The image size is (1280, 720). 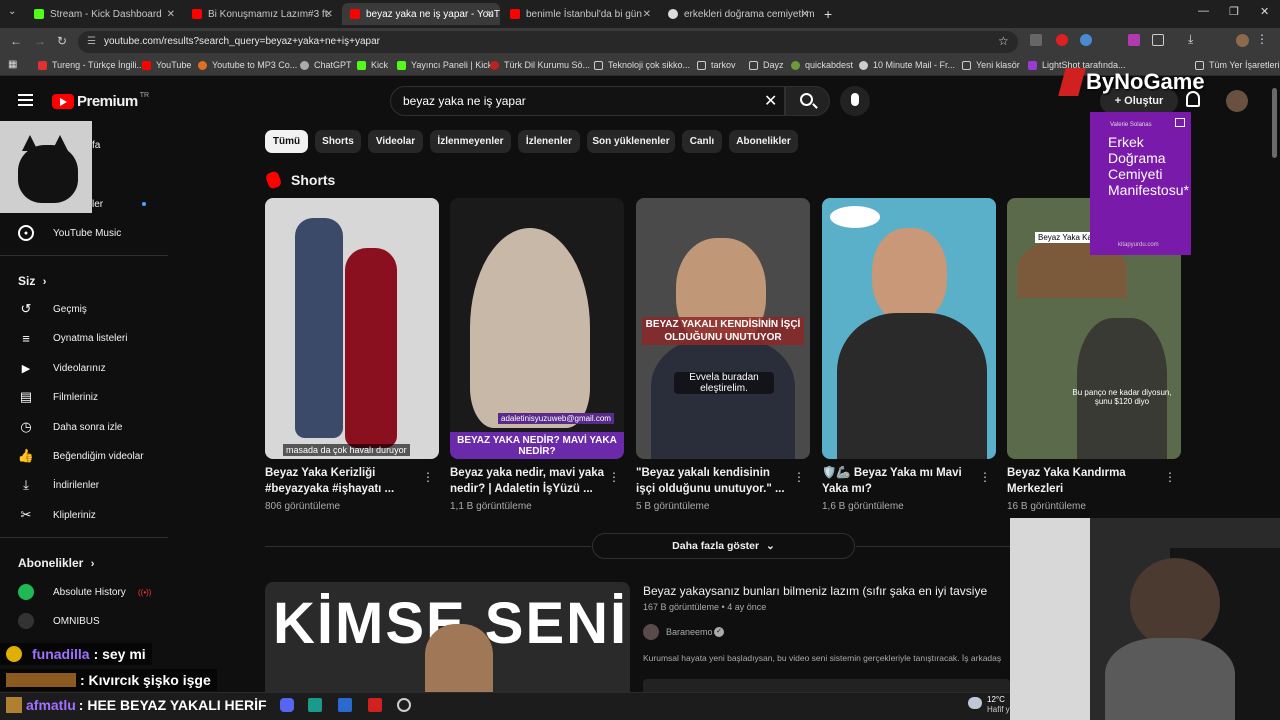 I want to click on bookmark-yayinci-paneli: Yayıncı Paneli | Kick, so click(x=444, y=65).